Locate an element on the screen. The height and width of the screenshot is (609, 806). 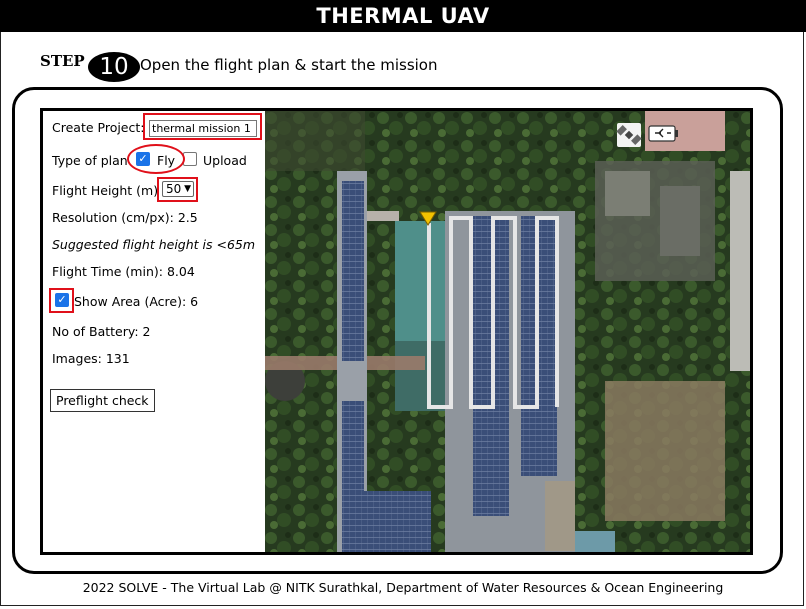
step-number-badge: 10 is located at coordinates (114, 67).